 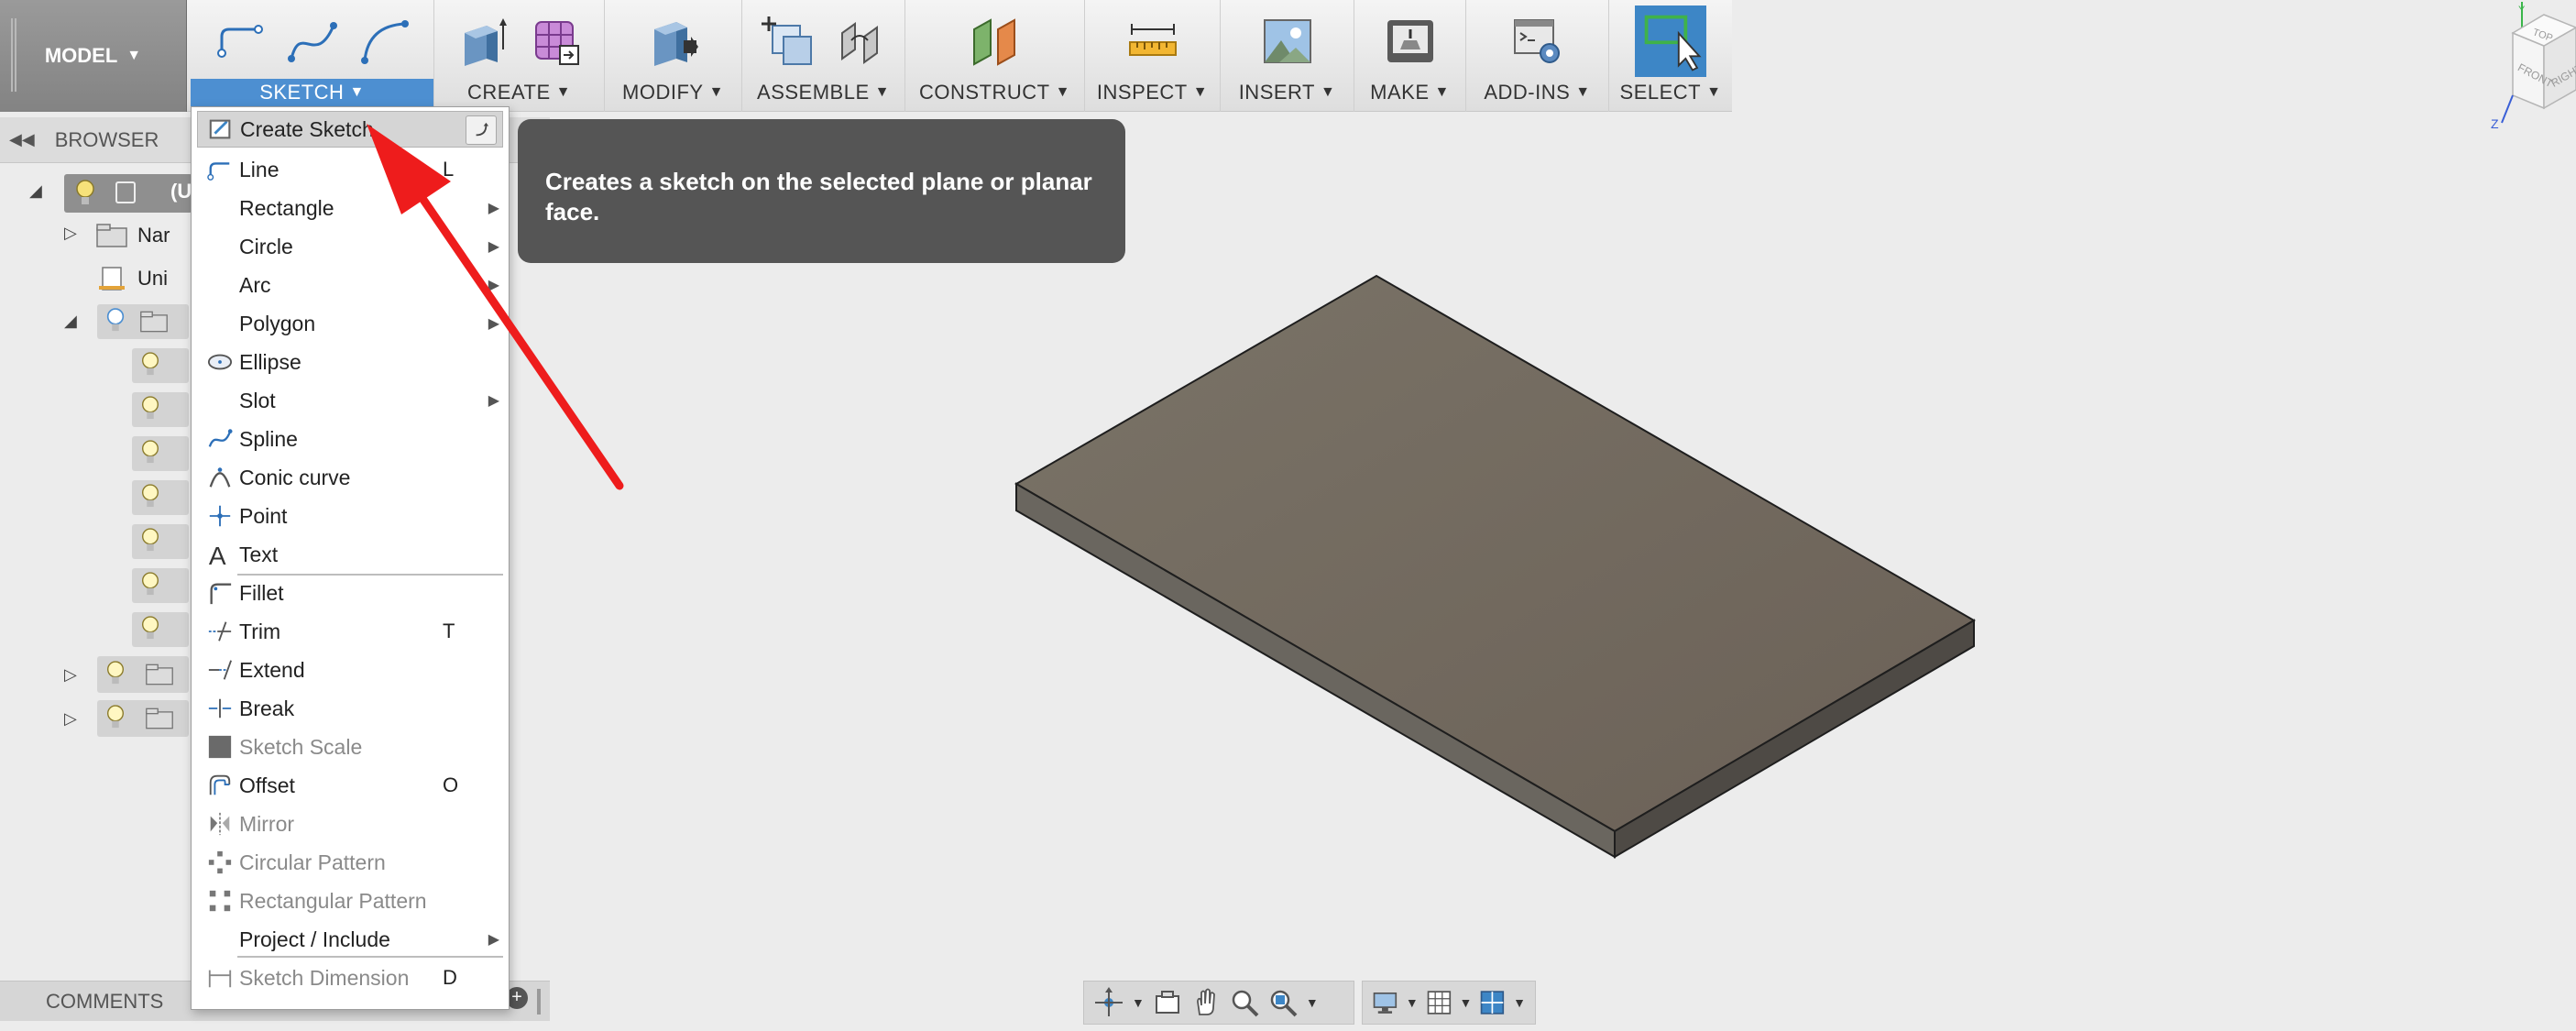 What do you see at coordinates (350, 939) in the screenshot?
I see `menu-item-project-include: Project / Include ▶` at bounding box center [350, 939].